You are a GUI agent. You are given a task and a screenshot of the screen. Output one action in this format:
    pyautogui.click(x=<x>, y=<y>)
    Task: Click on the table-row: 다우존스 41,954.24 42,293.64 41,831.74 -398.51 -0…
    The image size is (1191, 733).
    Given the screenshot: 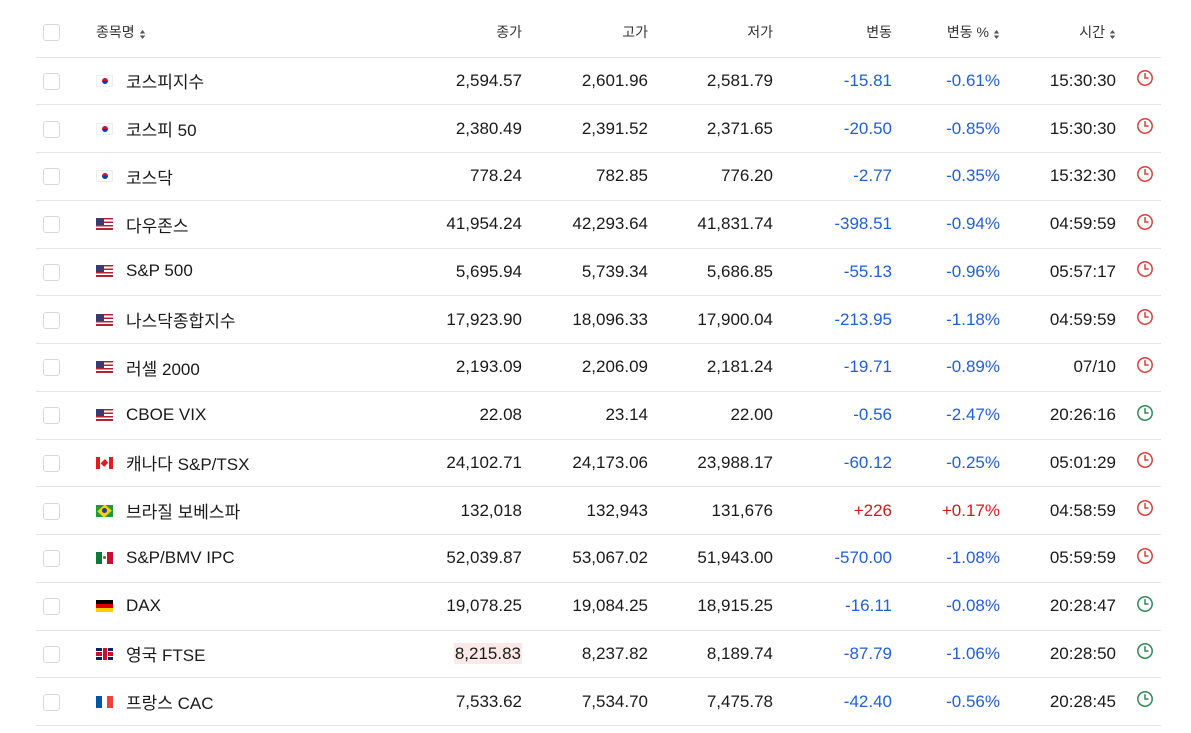 What is the action you would take?
    pyautogui.click(x=598, y=224)
    